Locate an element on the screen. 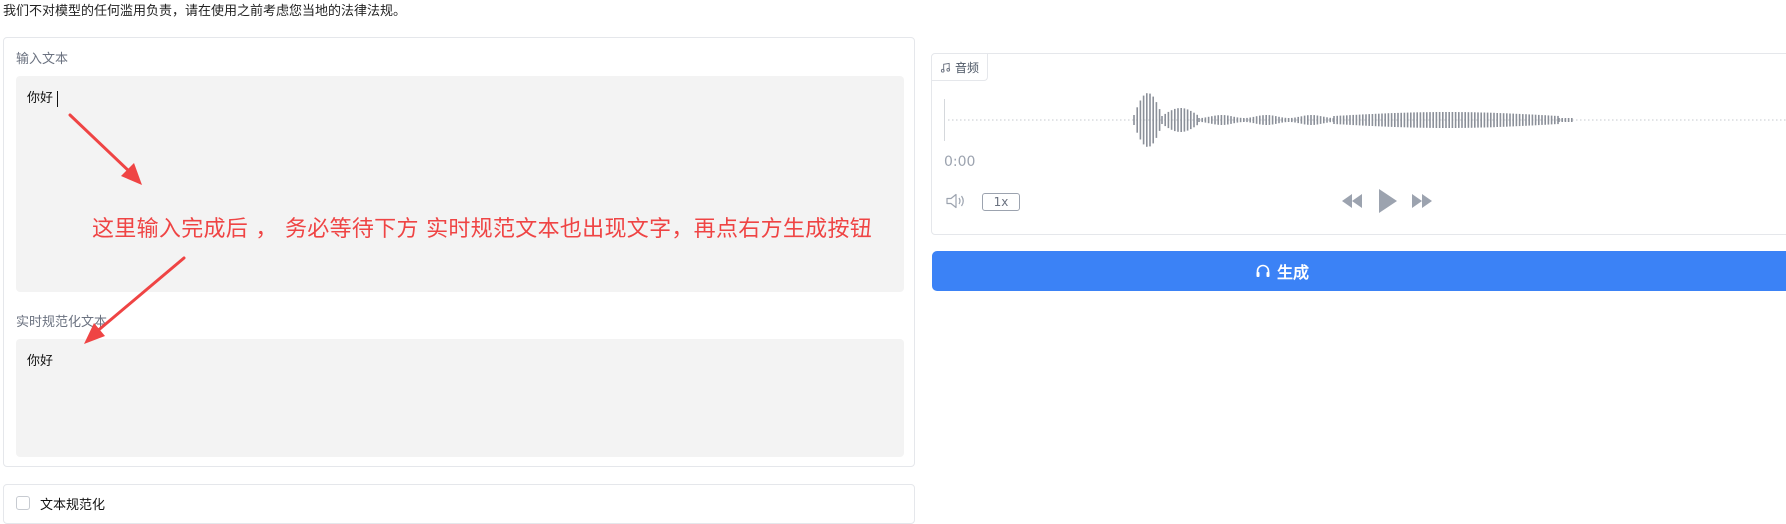 The image size is (1786, 524). audio-tab-label: 音频 is located at coordinates (967, 67).